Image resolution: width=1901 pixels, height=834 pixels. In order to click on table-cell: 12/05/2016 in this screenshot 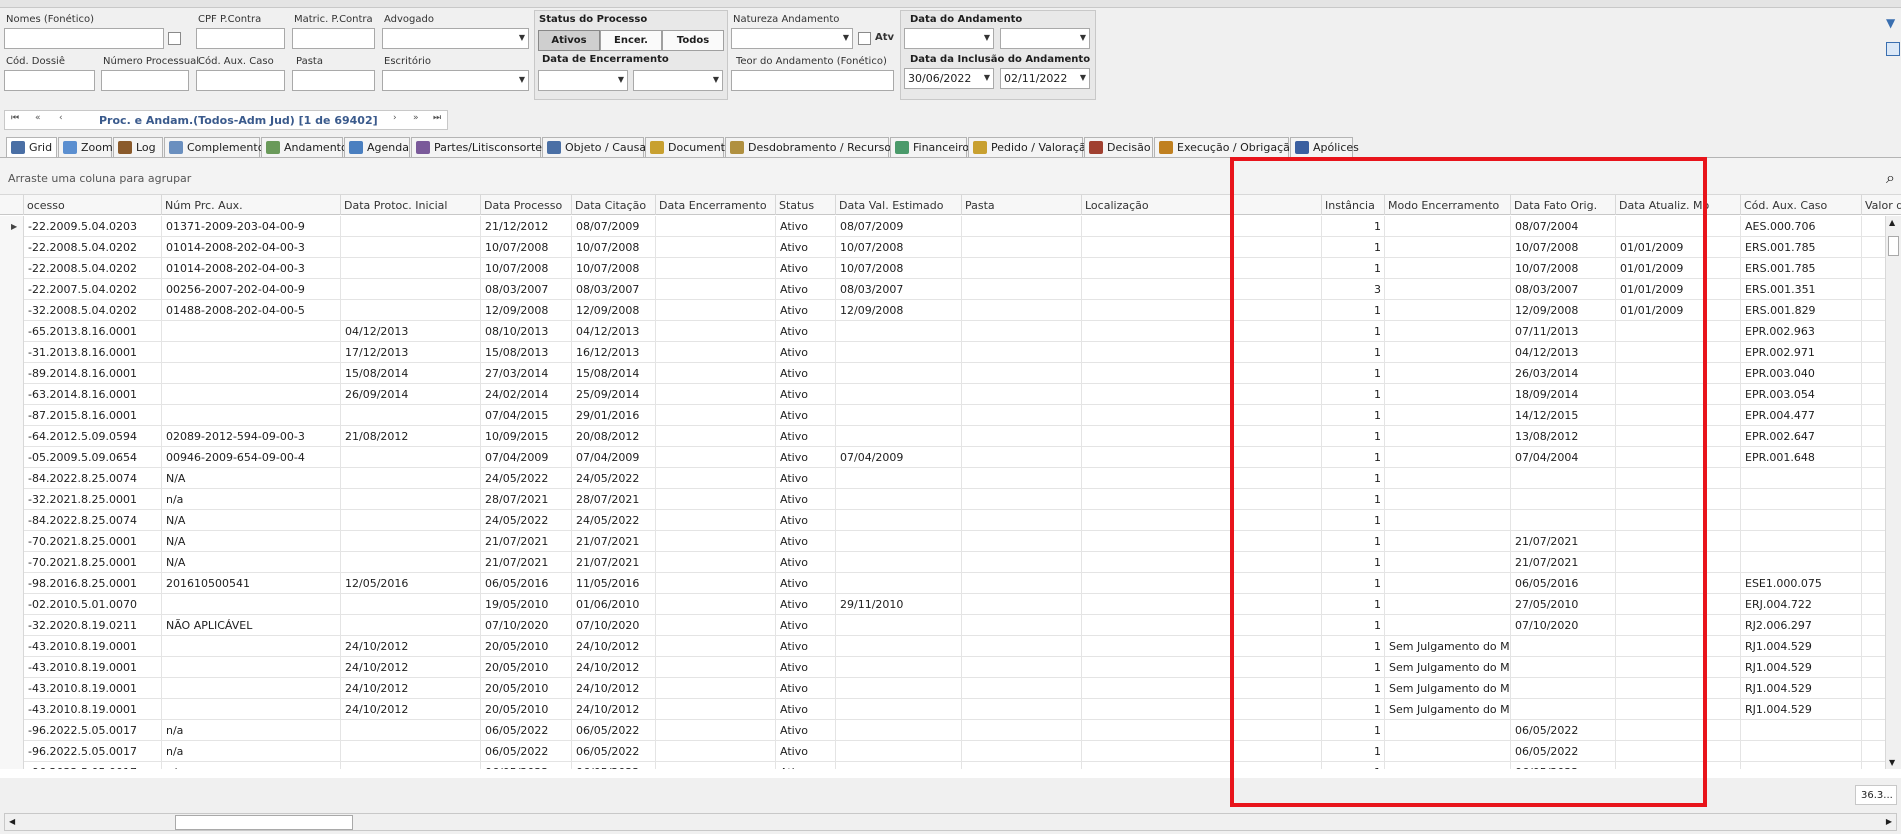, I will do `click(411, 583)`.